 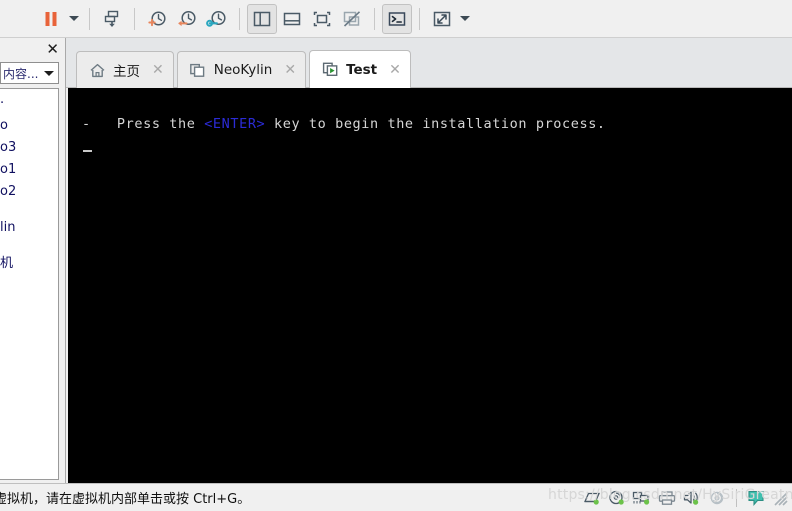 I want to click on sidebar-header: ✕, so click(x=32, y=49).